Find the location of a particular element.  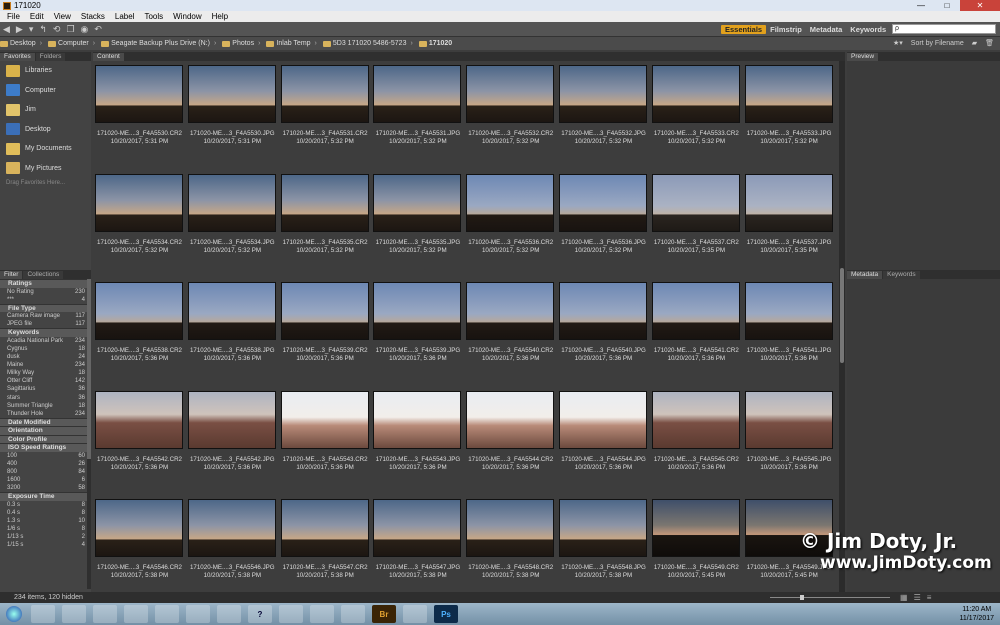

favorite-item-my-pictures: My Pictures is located at coordinates (45, 169).